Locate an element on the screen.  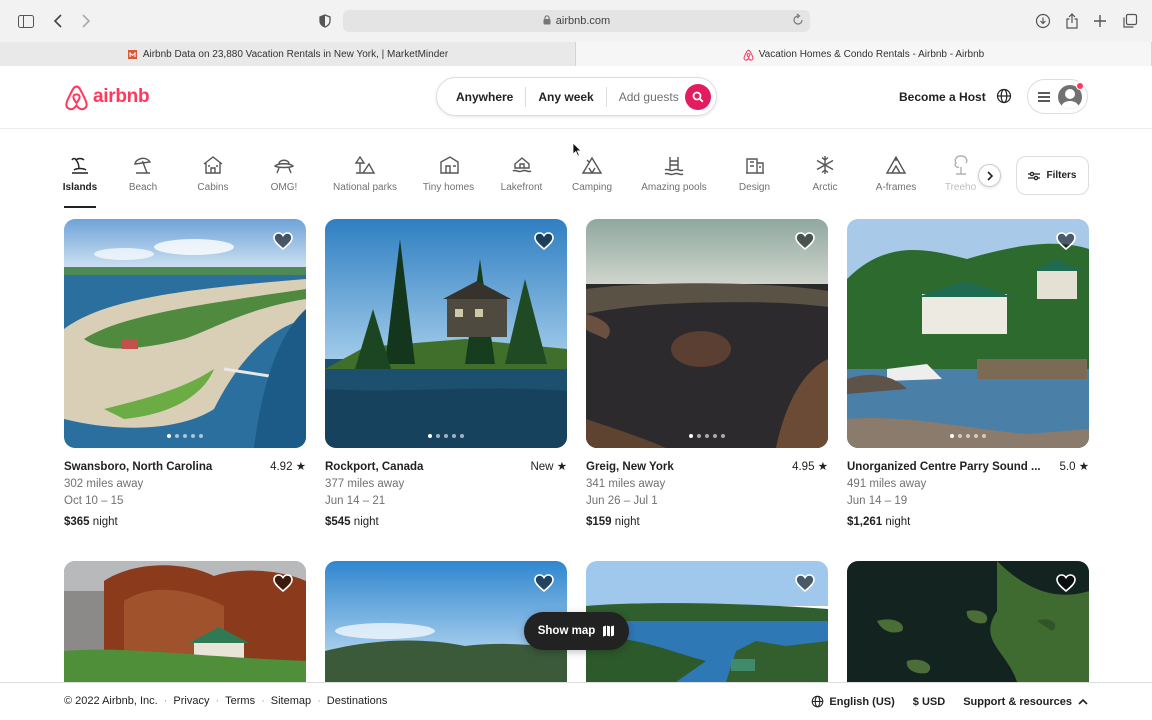
language-button: English (US) is located at coordinates (853, 701).